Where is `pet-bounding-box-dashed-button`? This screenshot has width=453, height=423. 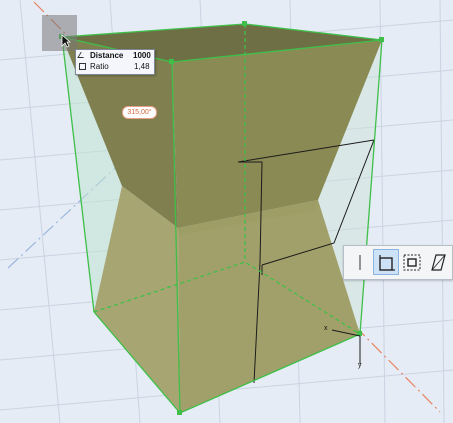 pet-bounding-box-dashed-button is located at coordinates (412, 262).